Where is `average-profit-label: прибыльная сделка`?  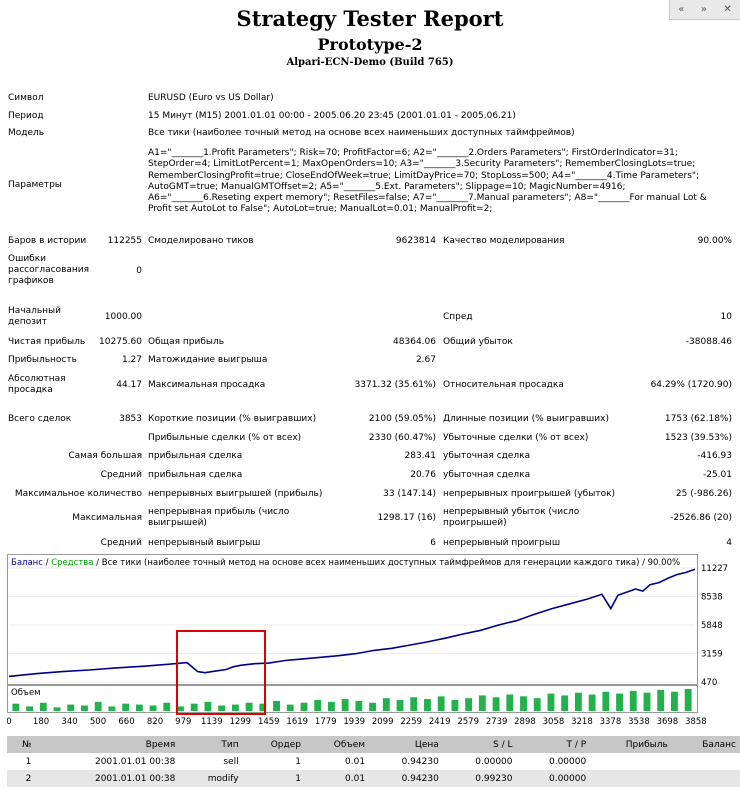 average-profit-label: прибыльная сделка is located at coordinates (195, 475).